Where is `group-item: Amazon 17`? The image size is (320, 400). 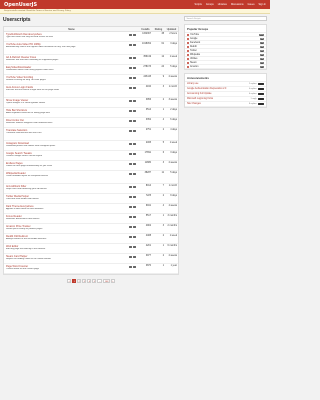 group-item: Amazon 17 is located at coordinates (225, 67).